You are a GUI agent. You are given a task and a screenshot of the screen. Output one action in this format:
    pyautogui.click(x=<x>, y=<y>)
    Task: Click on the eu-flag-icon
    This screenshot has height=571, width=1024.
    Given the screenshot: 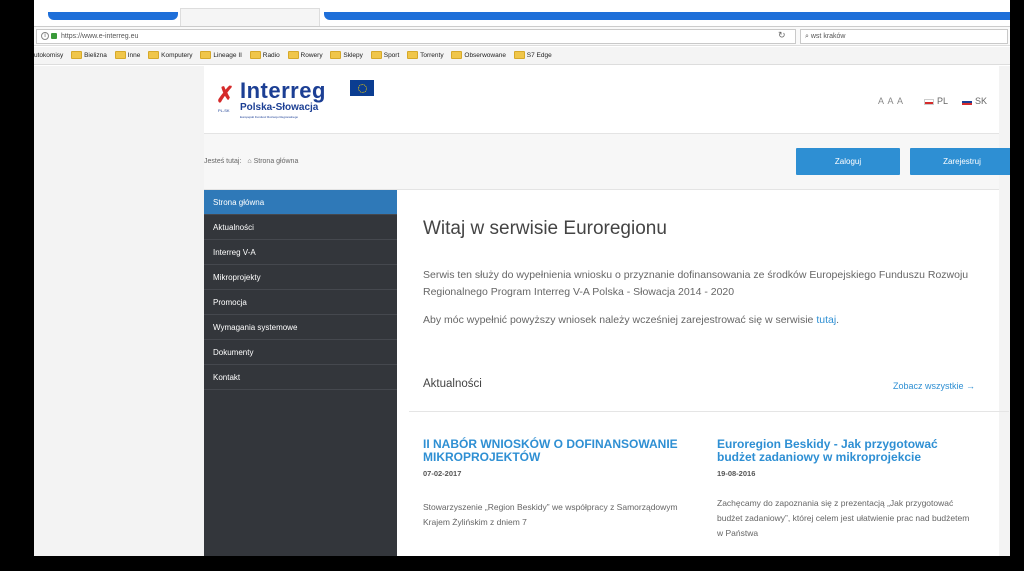 What is the action you would take?
    pyautogui.click(x=362, y=88)
    